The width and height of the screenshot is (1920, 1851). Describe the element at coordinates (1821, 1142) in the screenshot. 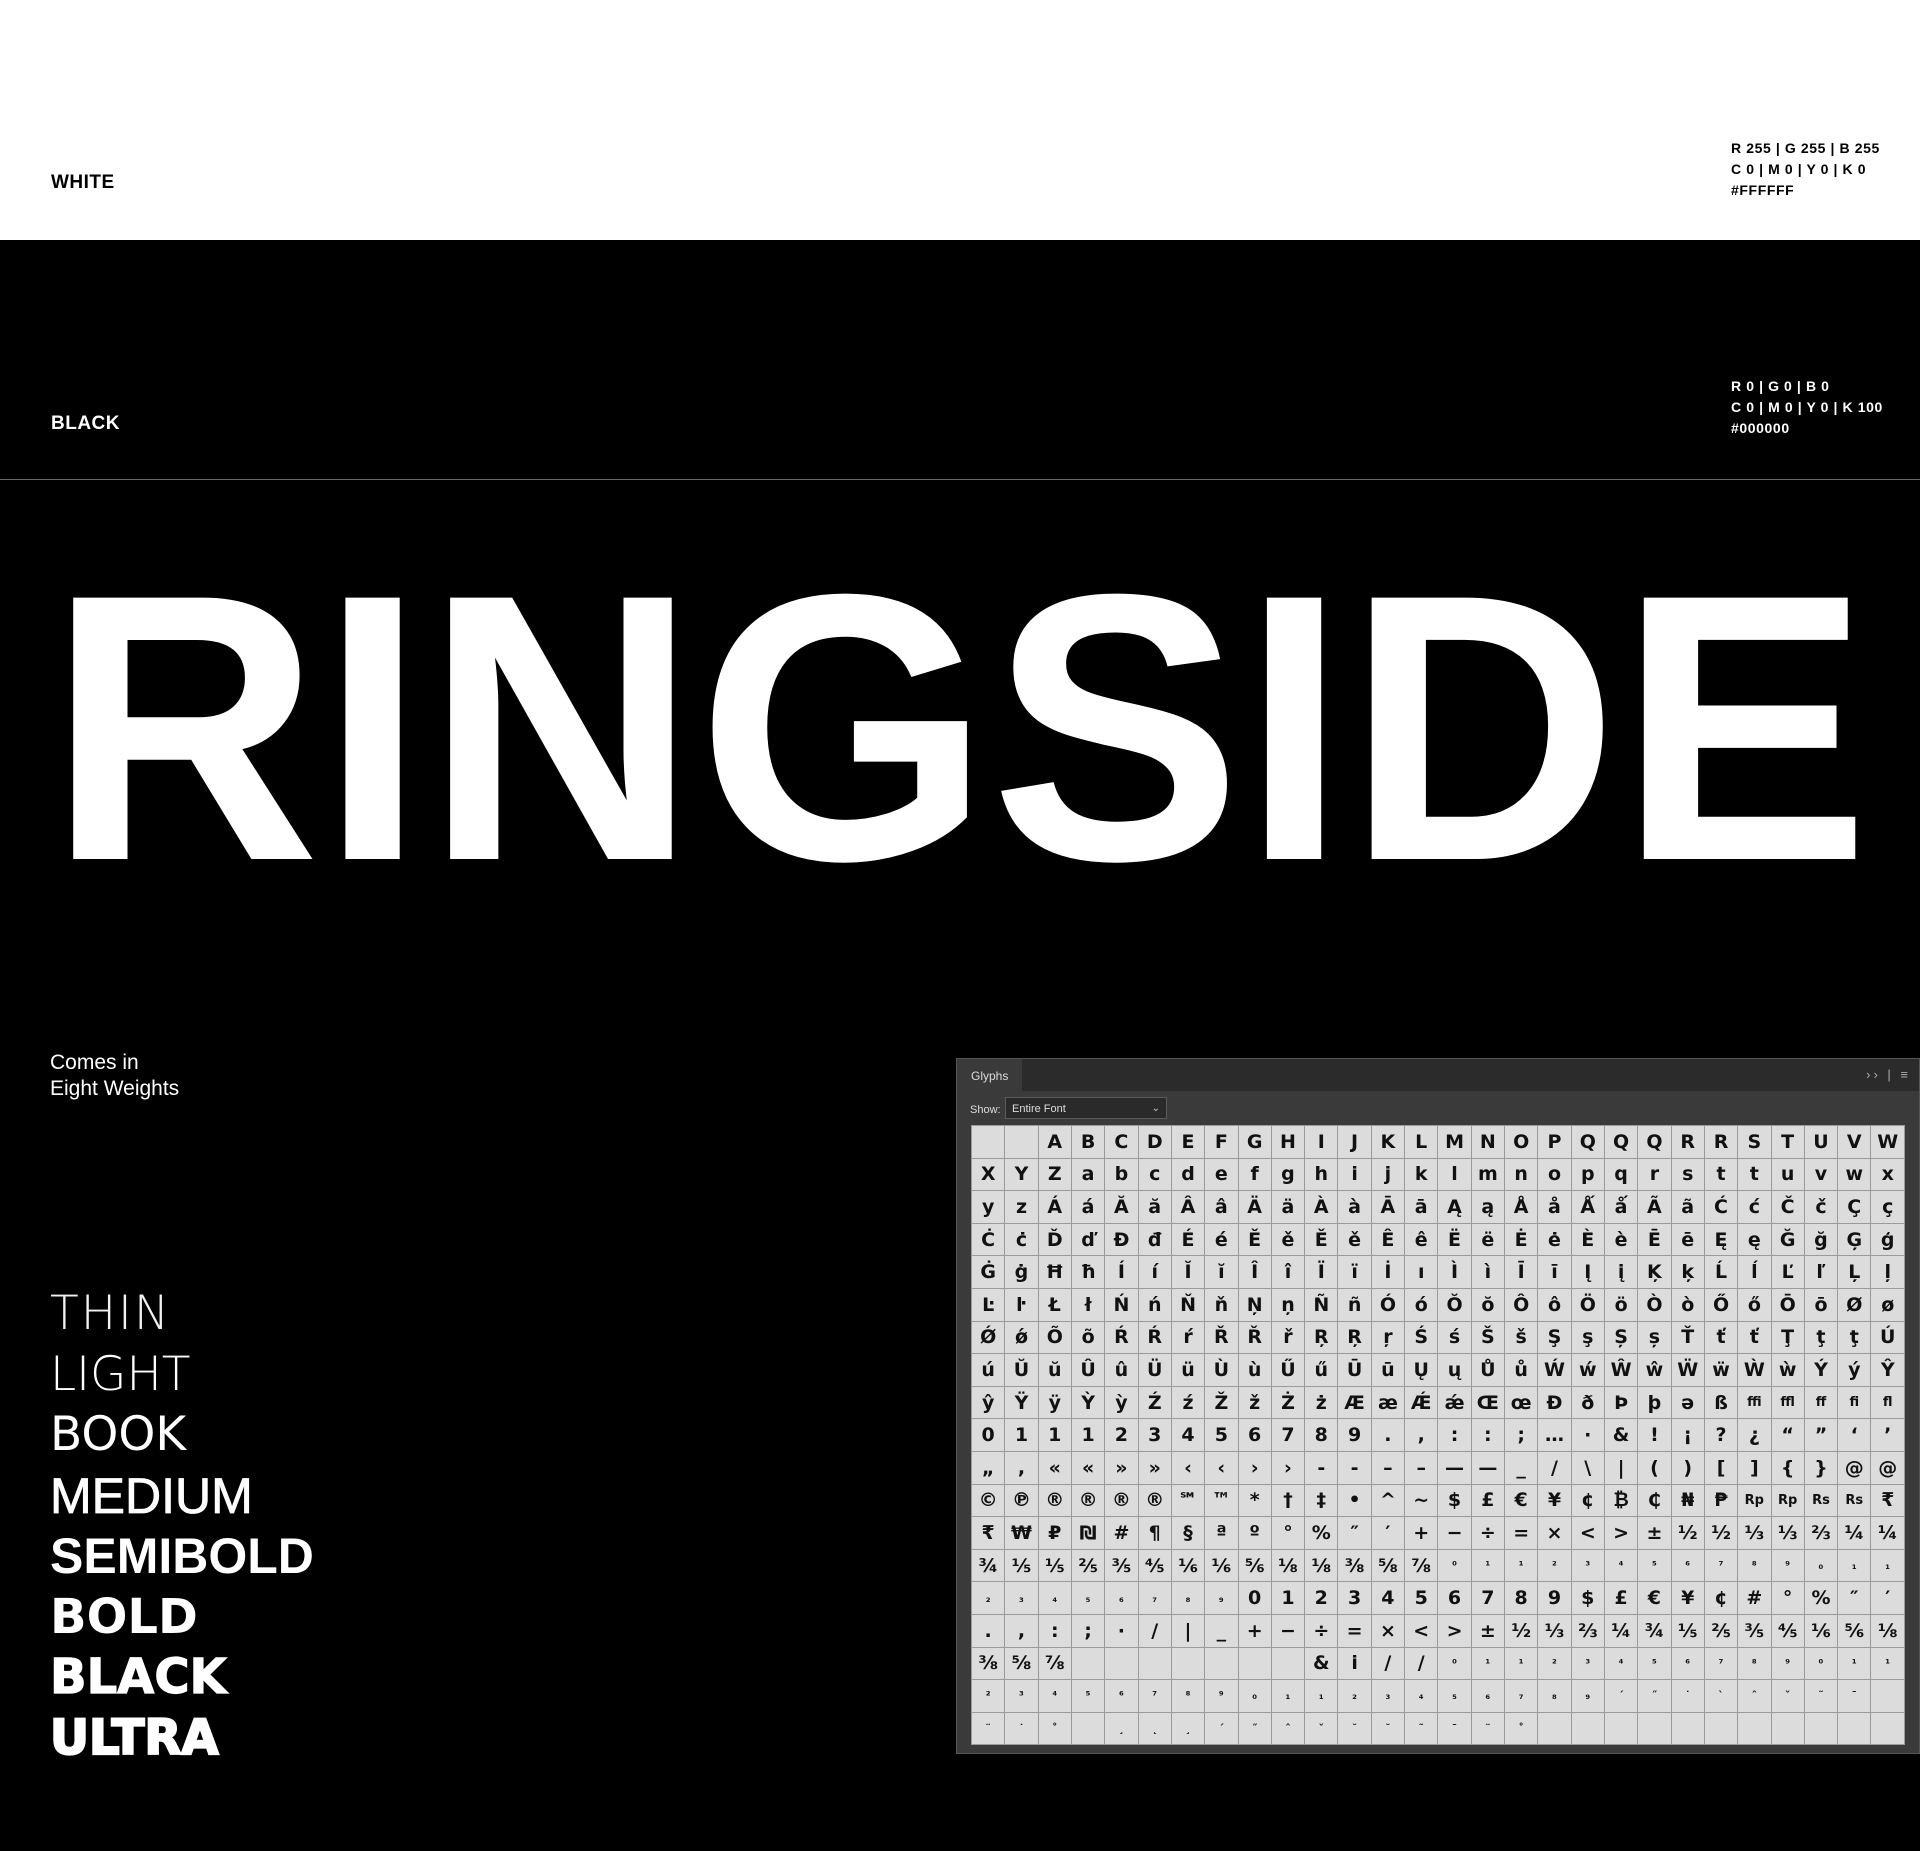

I see `glyph-cell: U` at that location.